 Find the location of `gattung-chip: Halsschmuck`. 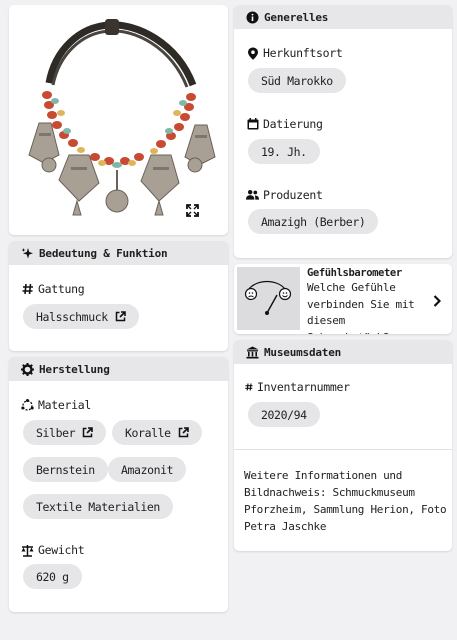

gattung-chip: Halsschmuck is located at coordinates (81, 316).